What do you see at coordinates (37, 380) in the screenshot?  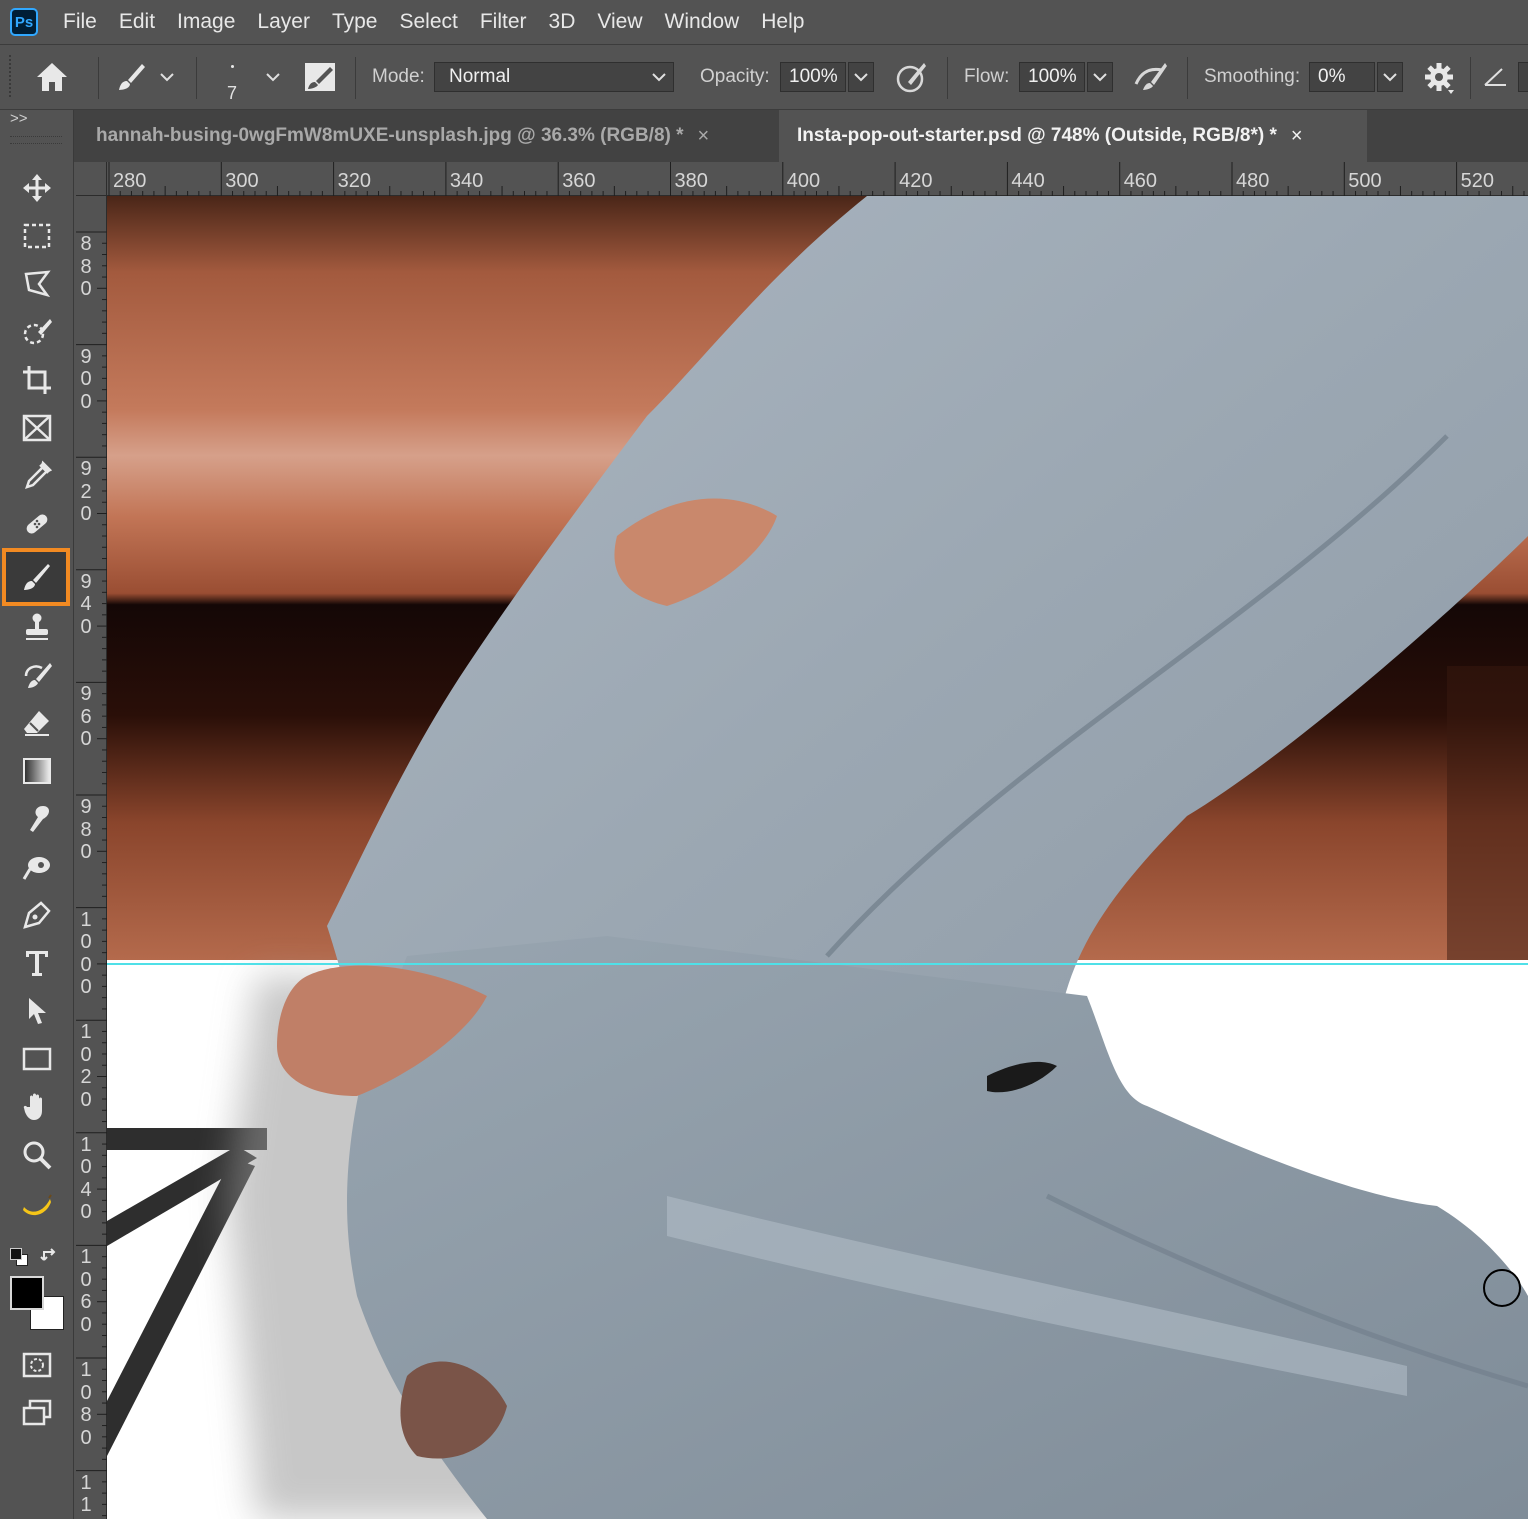 I see `crop-tool` at bounding box center [37, 380].